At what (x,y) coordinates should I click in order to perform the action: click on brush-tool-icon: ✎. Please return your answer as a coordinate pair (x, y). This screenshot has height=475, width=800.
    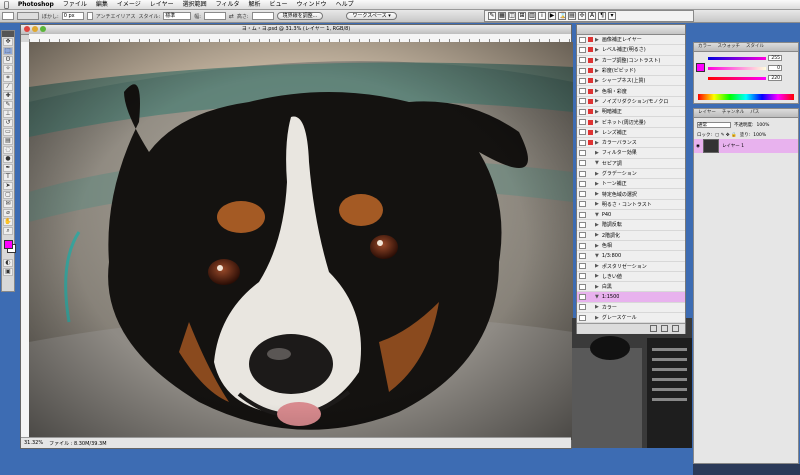
    Looking at the image, I should click on (8, 105).